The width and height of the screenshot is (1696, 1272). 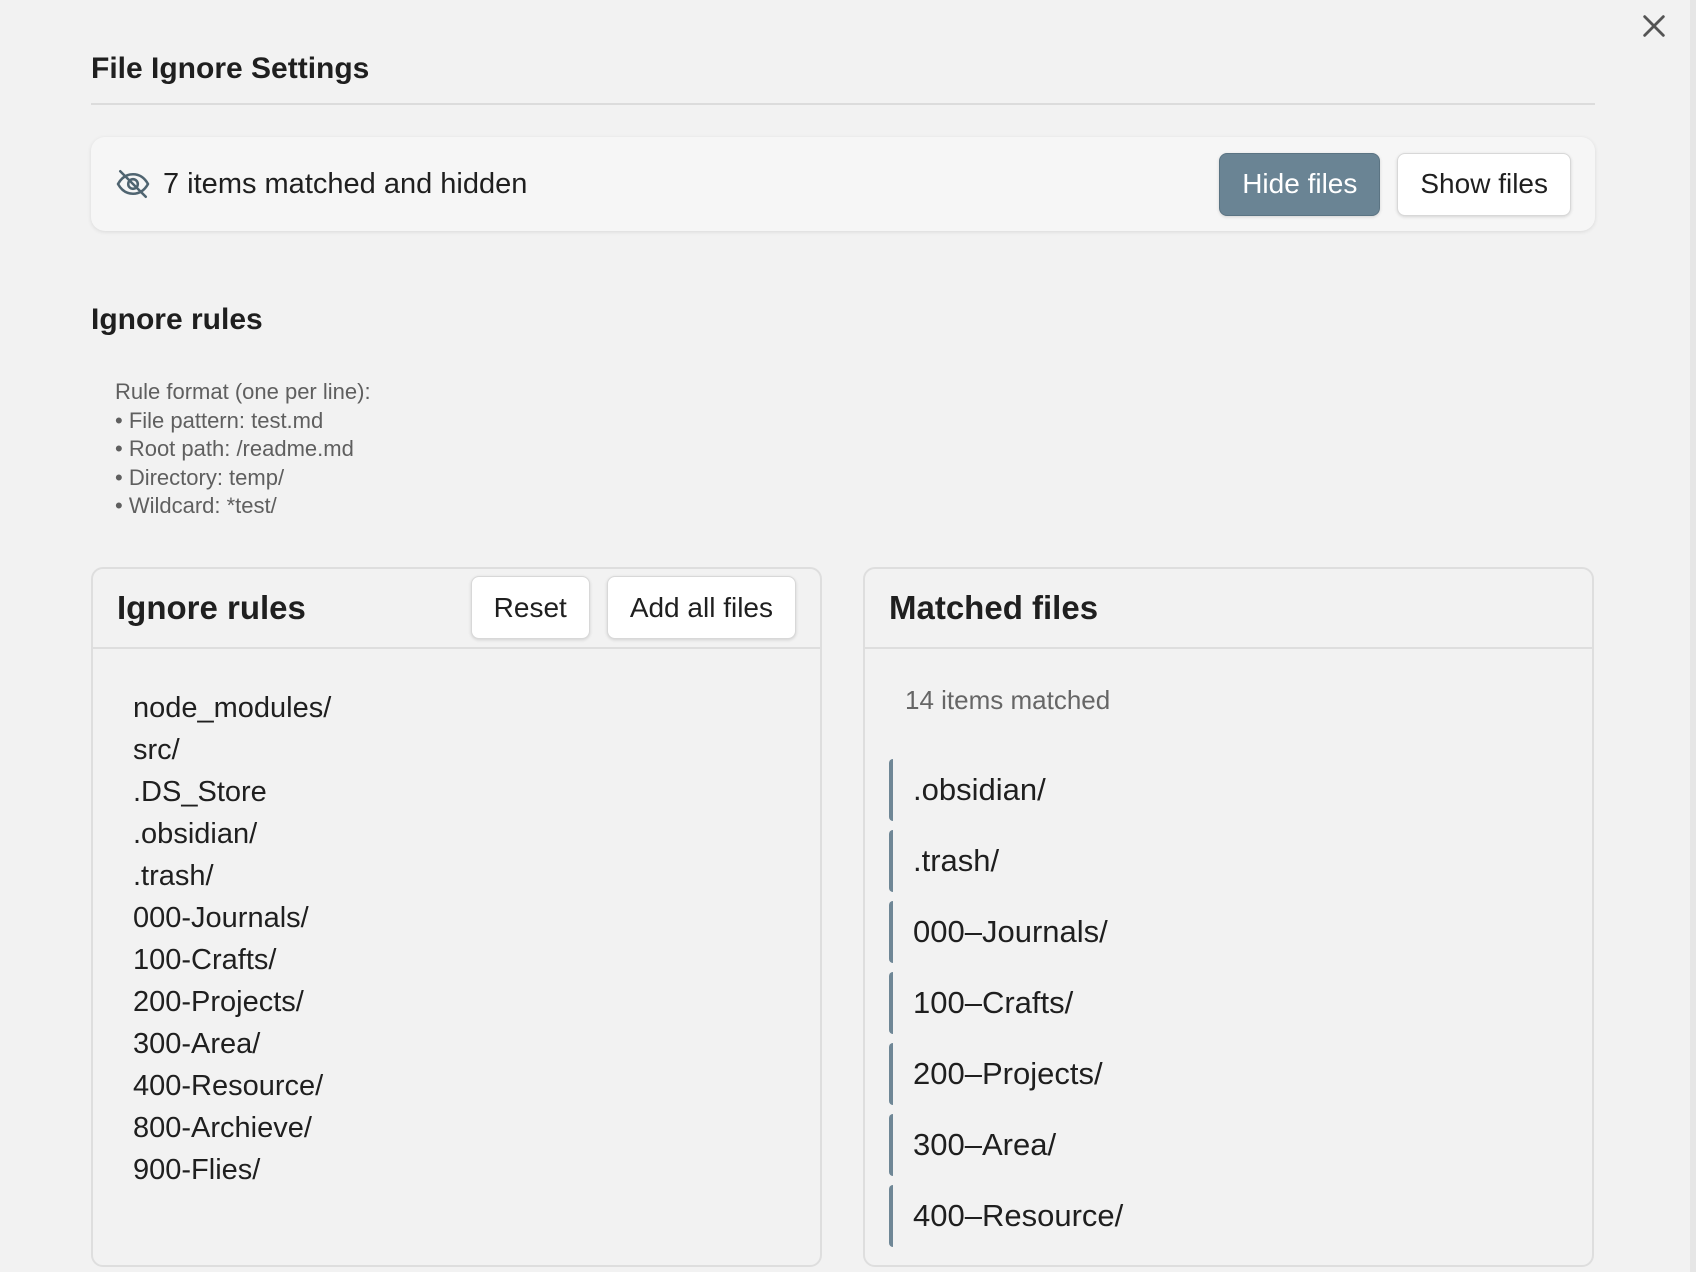 I want to click on modal-title: File Ignore Settings, so click(x=843, y=52).